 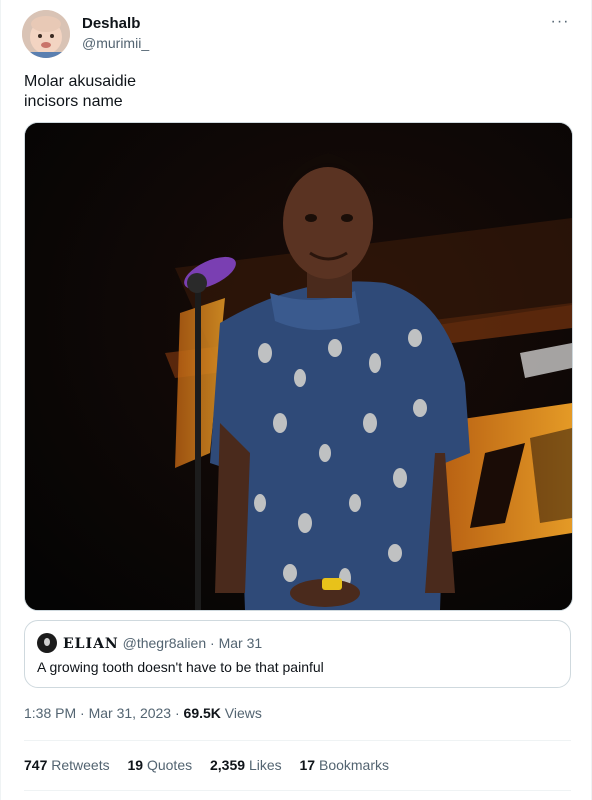 What do you see at coordinates (169, 765) in the screenshot?
I see `quotes-label: Quotes` at bounding box center [169, 765].